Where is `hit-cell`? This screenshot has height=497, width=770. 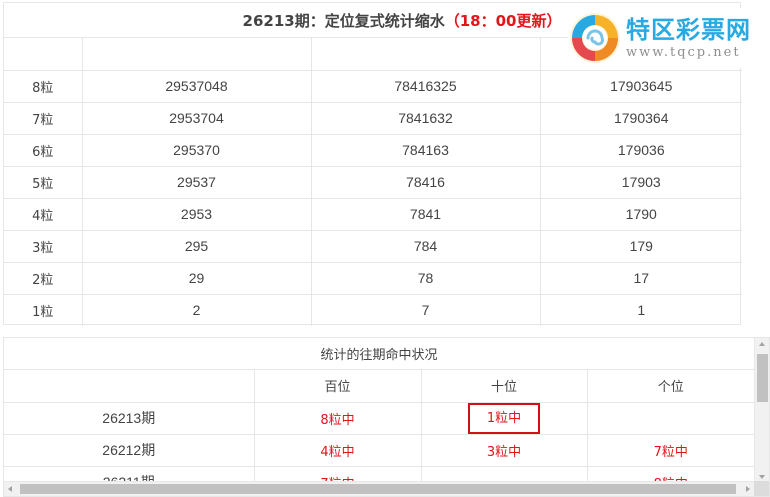 hit-cell is located at coordinates (670, 418).